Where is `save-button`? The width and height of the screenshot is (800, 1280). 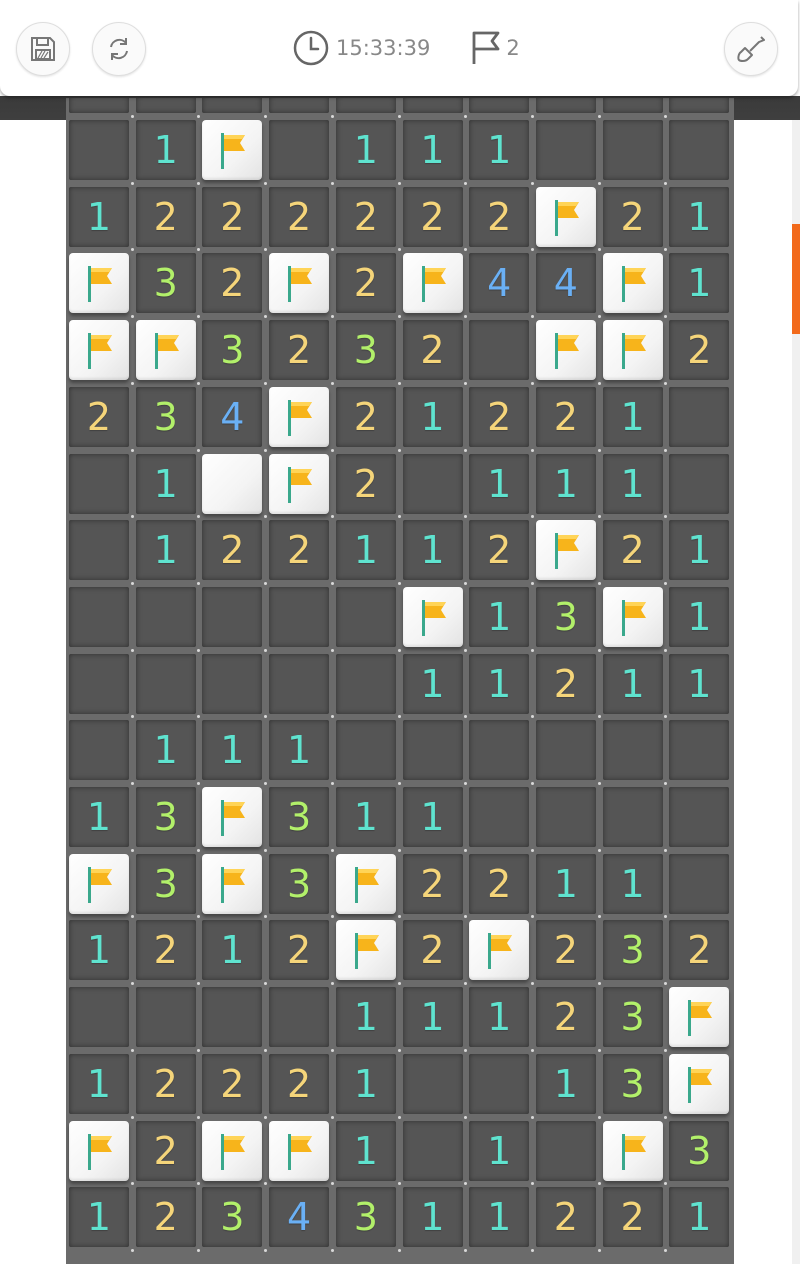
save-button is located at coordinates (43, 49).